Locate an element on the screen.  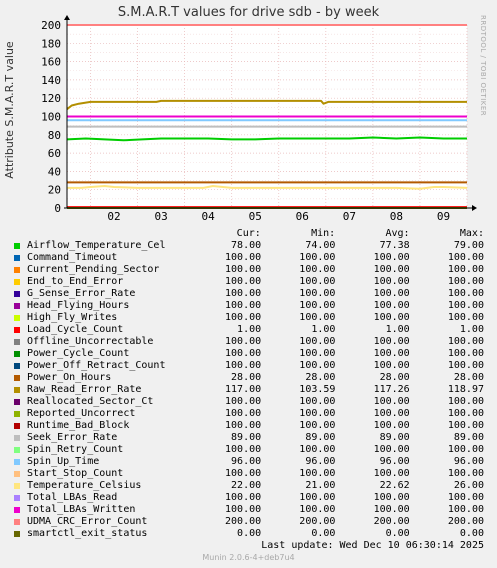
legend-max: 26.00 is located at coordinates (468, 485).